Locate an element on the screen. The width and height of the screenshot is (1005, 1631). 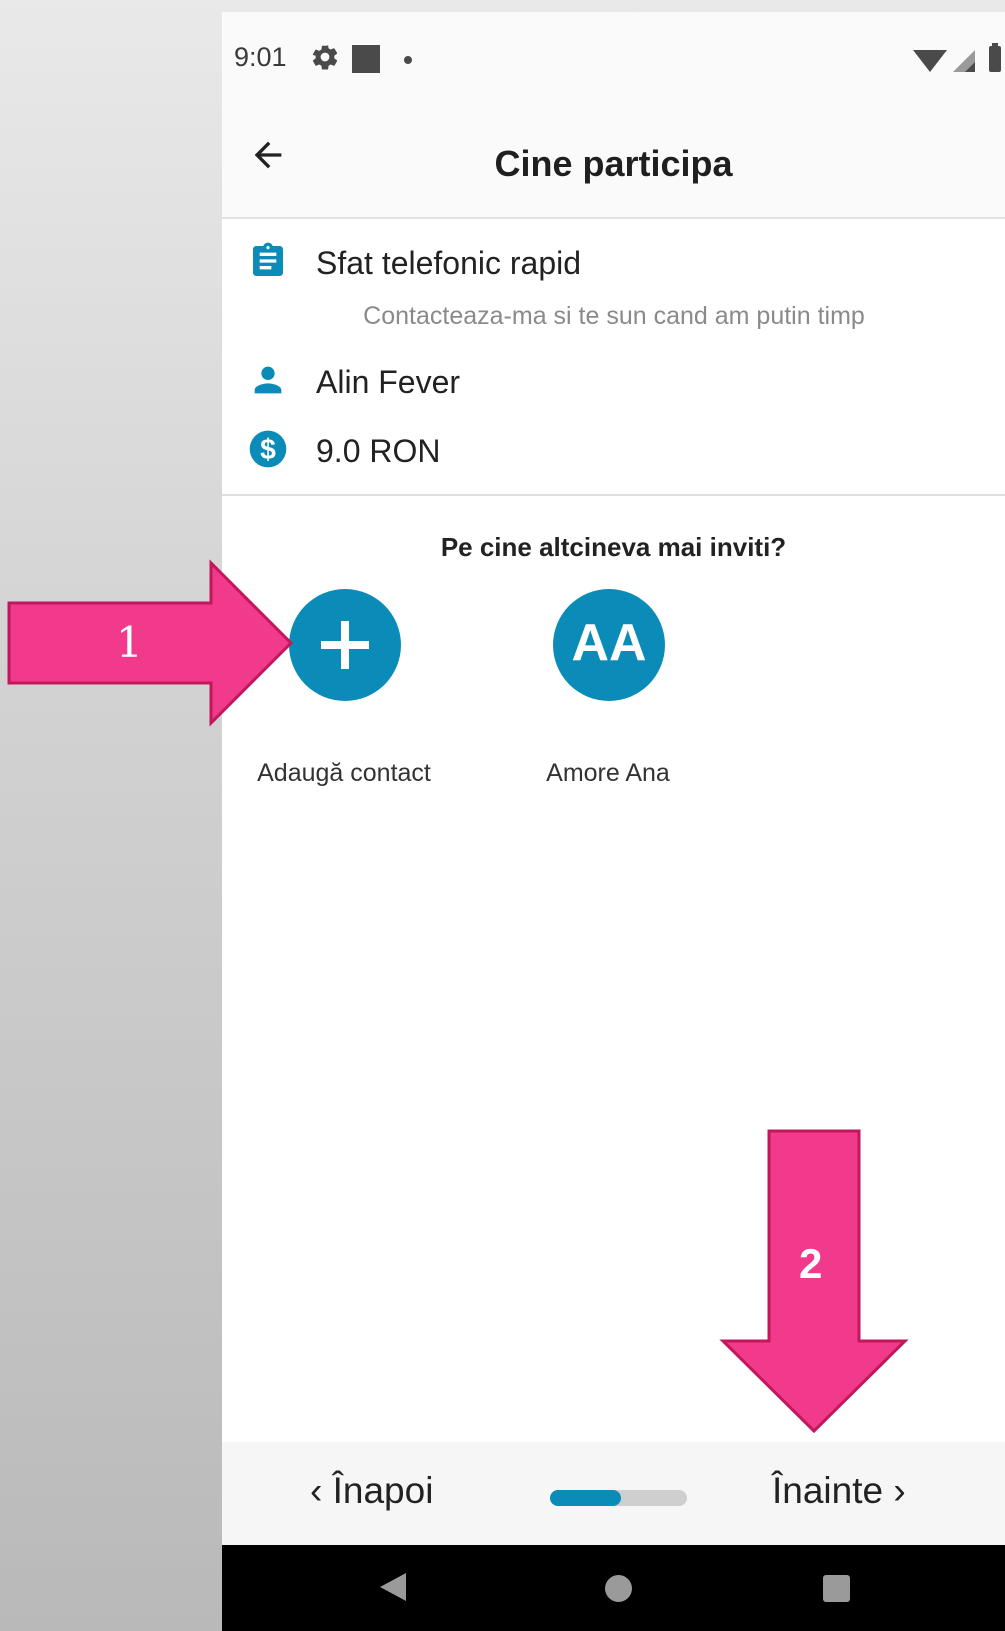
status-bar: 9:01 is located at coordinates (613, 59).